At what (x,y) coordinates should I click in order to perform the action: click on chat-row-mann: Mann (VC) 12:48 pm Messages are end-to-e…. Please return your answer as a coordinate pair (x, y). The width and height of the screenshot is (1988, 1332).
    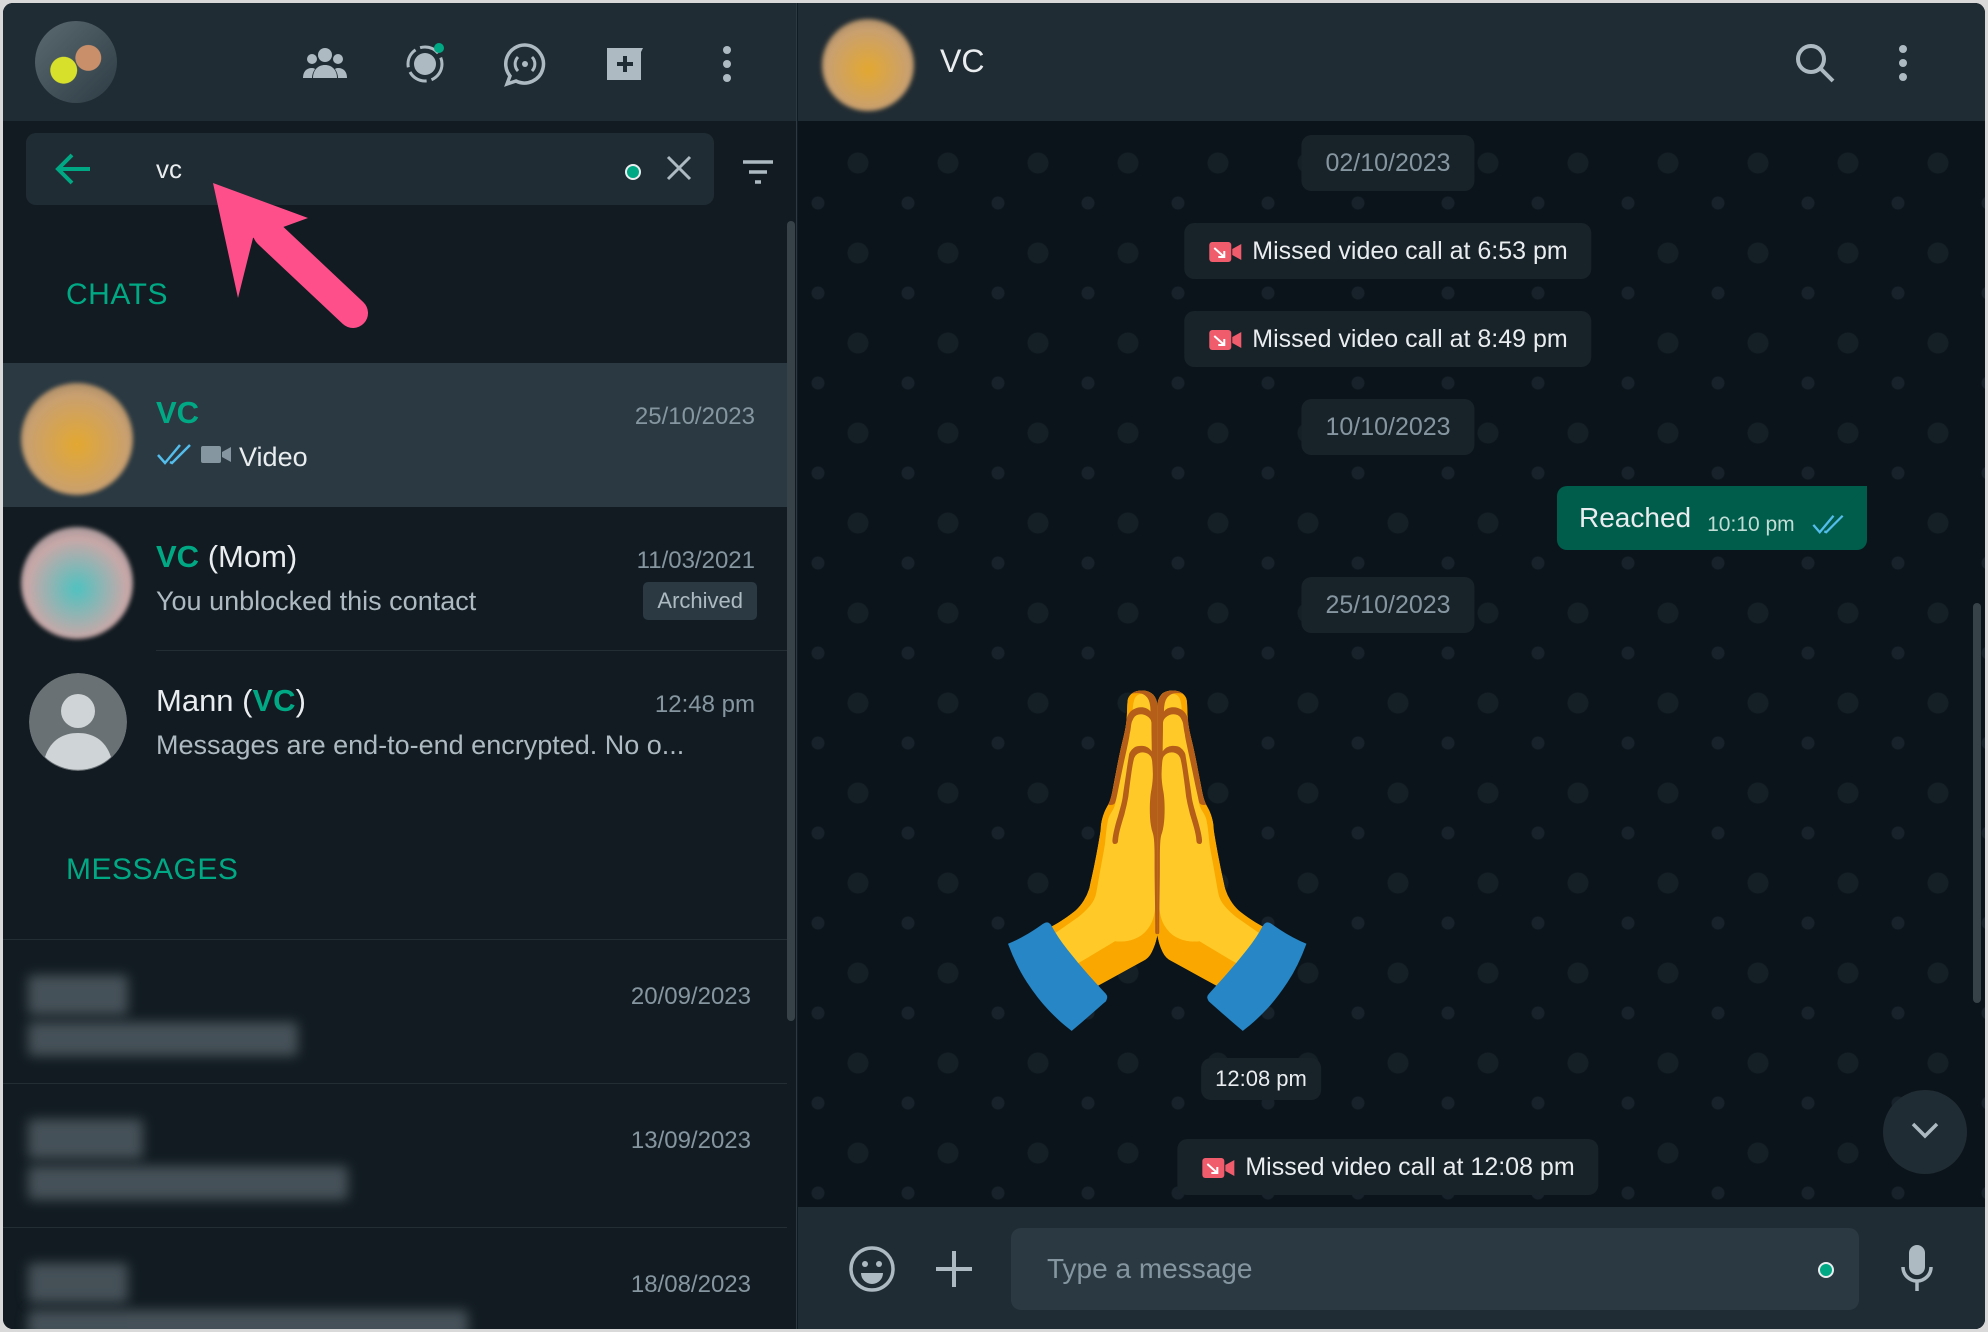
    Looking at the image, I should click on (395, 723).